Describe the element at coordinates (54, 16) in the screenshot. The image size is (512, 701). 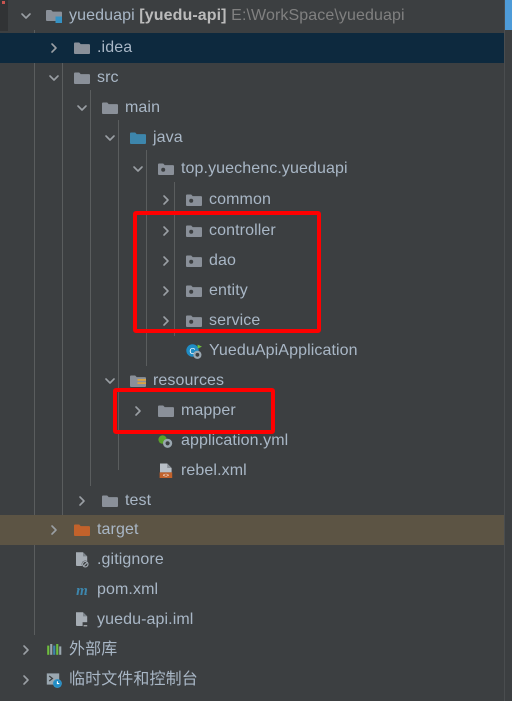
I see `module-folder-icon` at that location.